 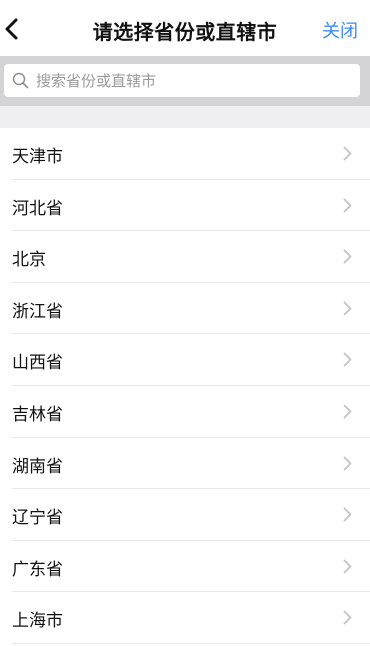 I want to click on list-item-label: 上海市, so click(x=37, y=621).